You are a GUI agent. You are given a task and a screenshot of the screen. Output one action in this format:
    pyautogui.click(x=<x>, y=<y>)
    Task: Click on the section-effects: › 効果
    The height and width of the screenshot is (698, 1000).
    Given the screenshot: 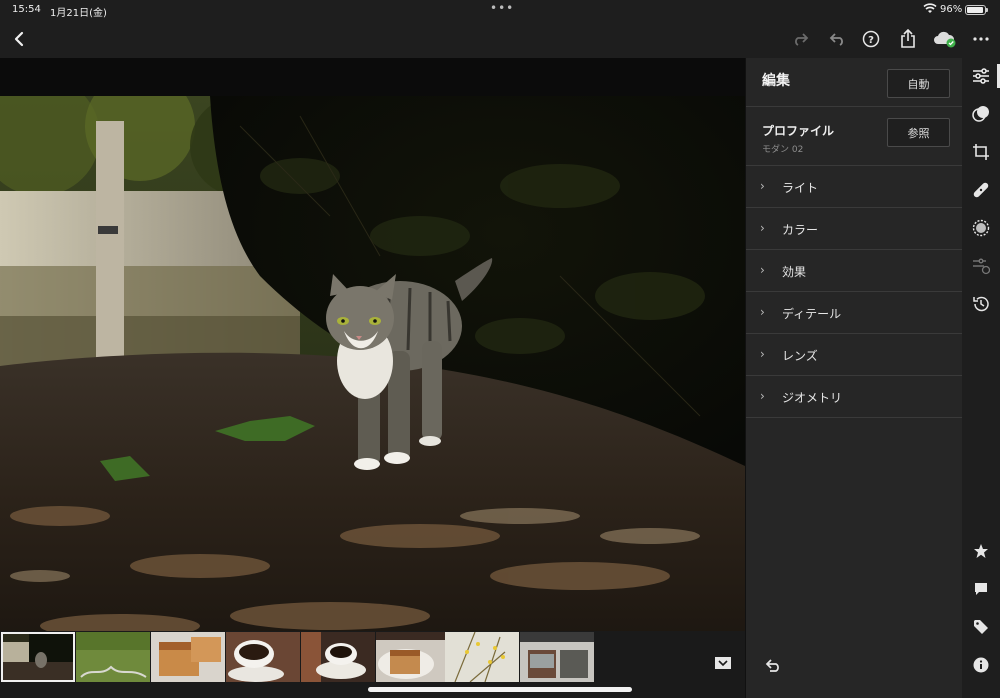 What is the action you would take?
    pyautogui.click(x=854, y=271)
    